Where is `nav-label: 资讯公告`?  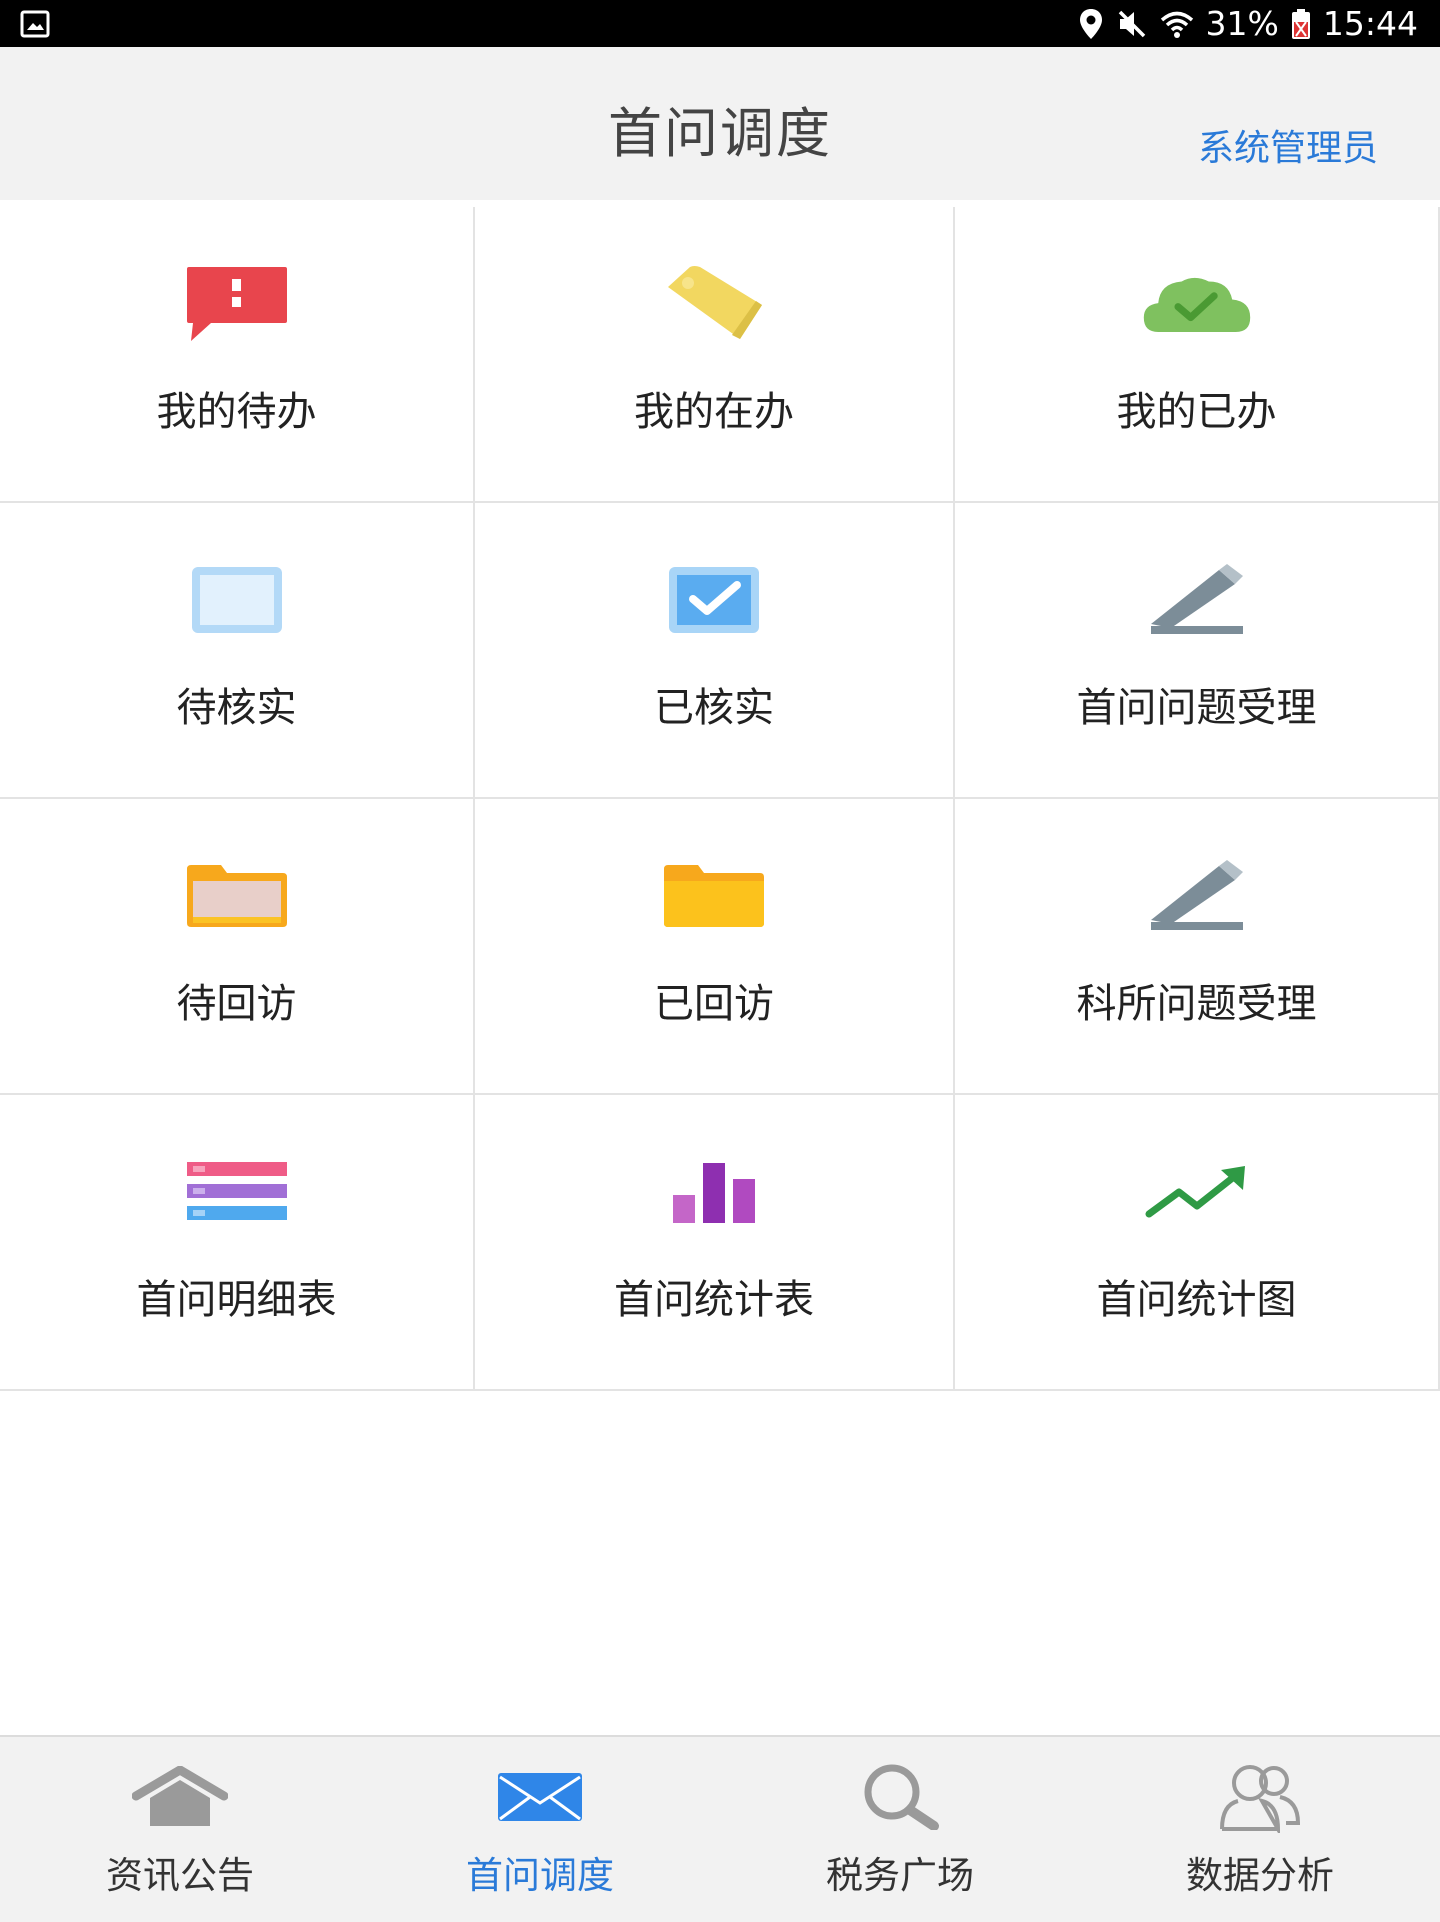 nav-label: 资讯公告 is located at coordinates (180, 1875).